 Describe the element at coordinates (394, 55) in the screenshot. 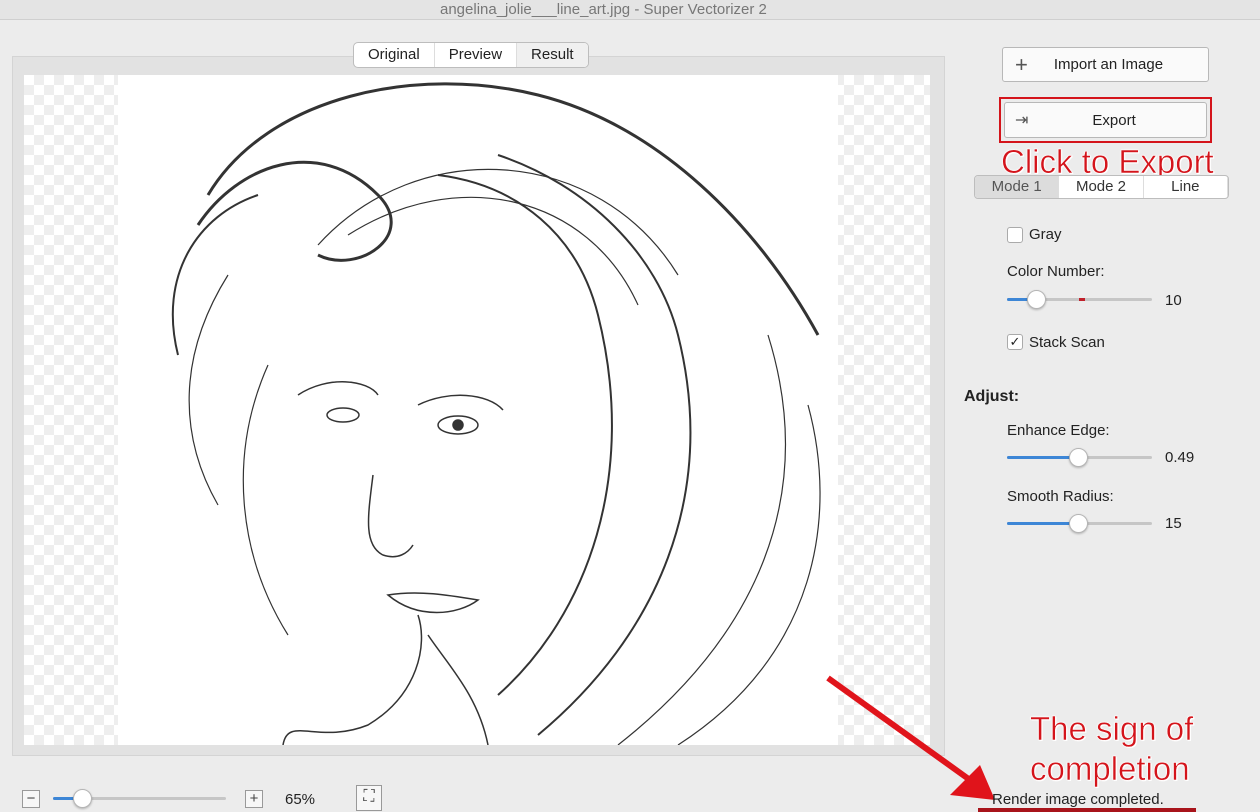

I see `tab-original: Original` at that location.